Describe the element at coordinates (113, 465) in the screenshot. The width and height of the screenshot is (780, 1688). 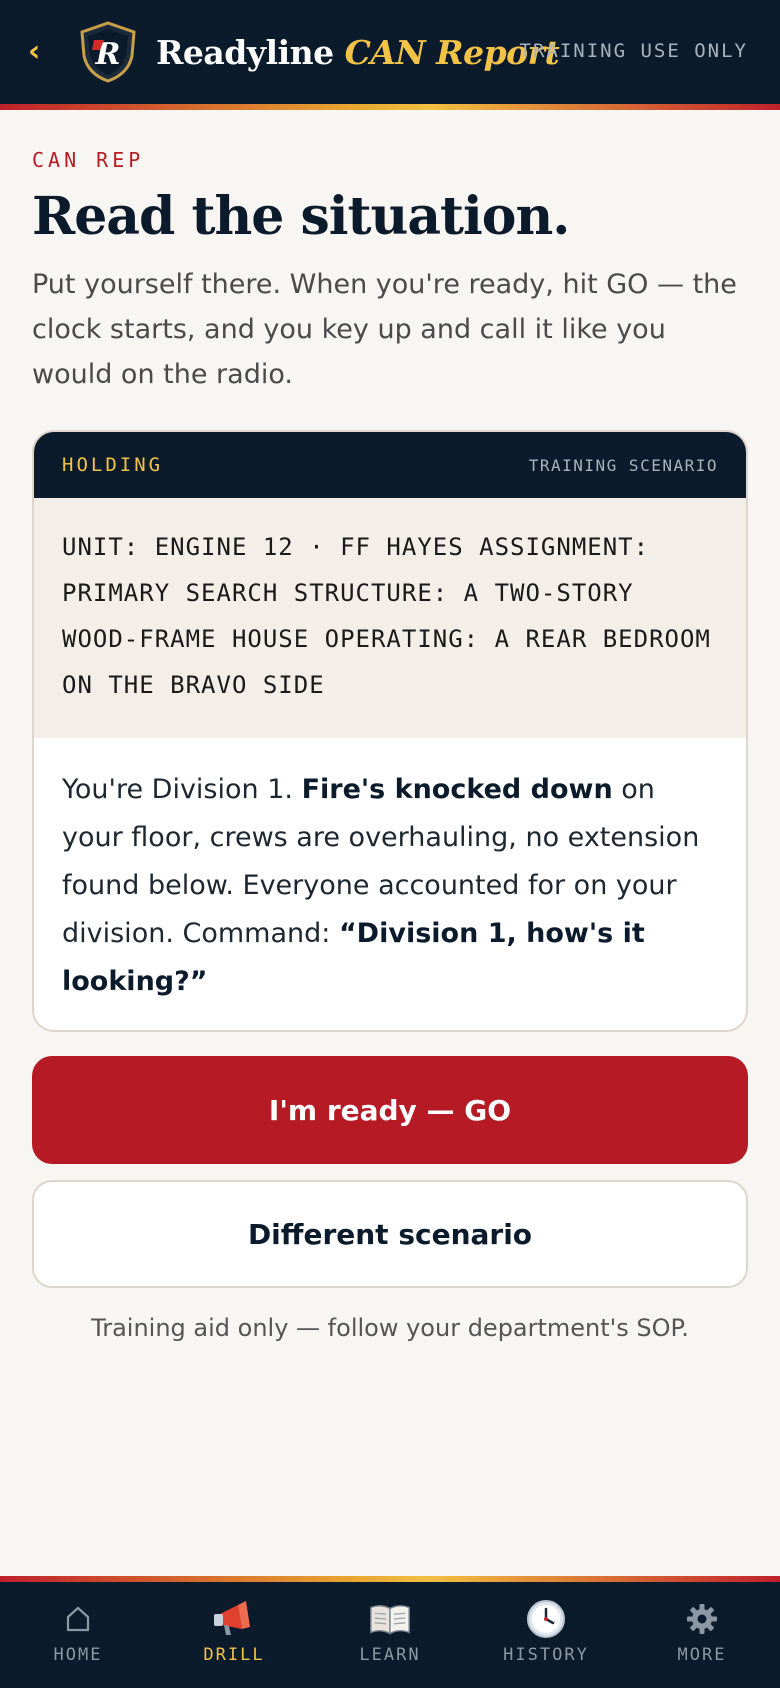
I see `status-badge: HOLDING` at that location.